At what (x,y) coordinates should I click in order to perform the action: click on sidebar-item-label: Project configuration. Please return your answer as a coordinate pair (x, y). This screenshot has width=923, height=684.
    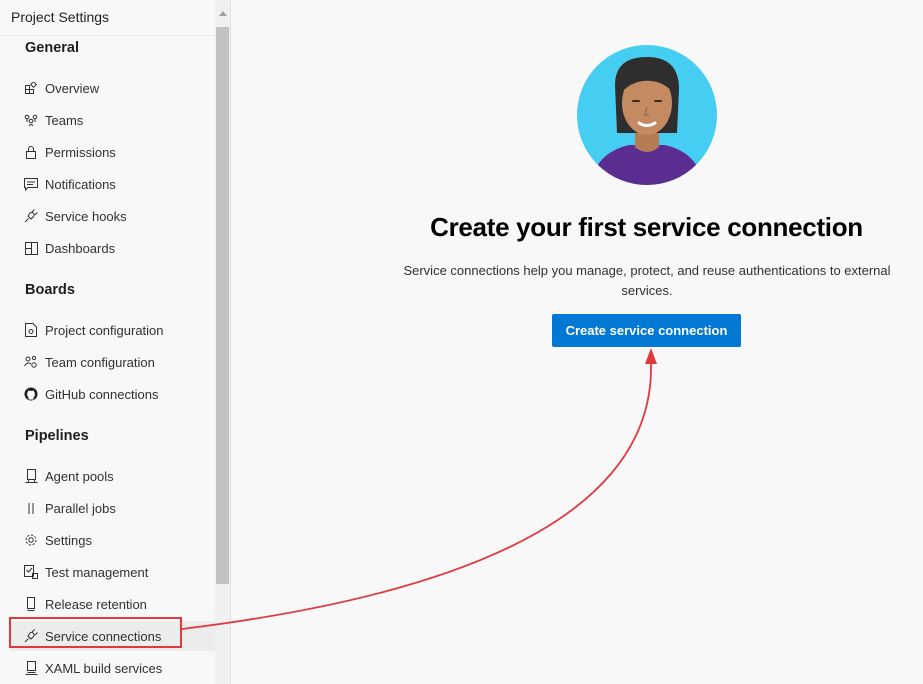
    Looking at the image, I should click on (104, 330).